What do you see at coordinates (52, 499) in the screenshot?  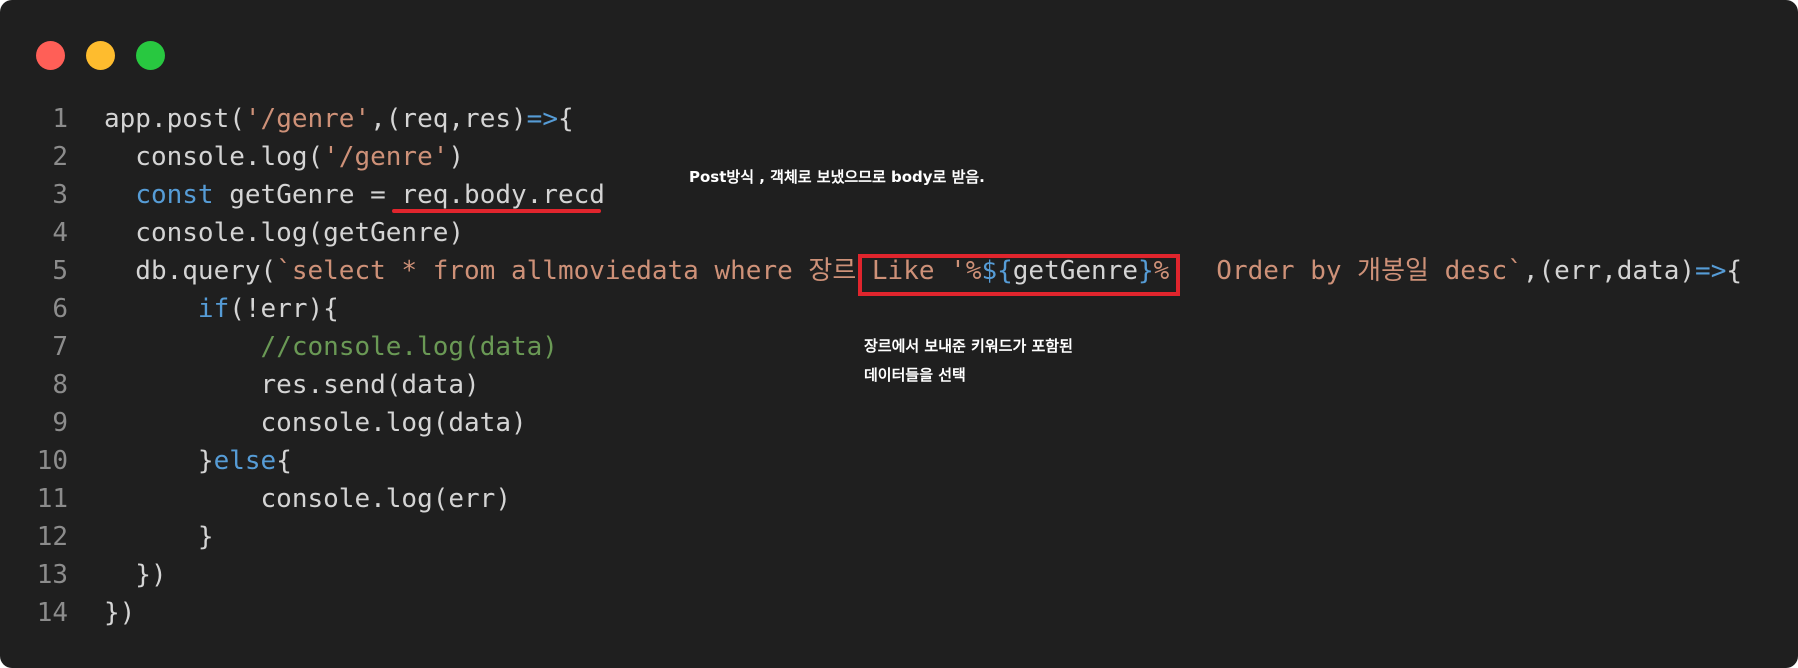 I see `line-number: 11` at bounding box center [52, 499].